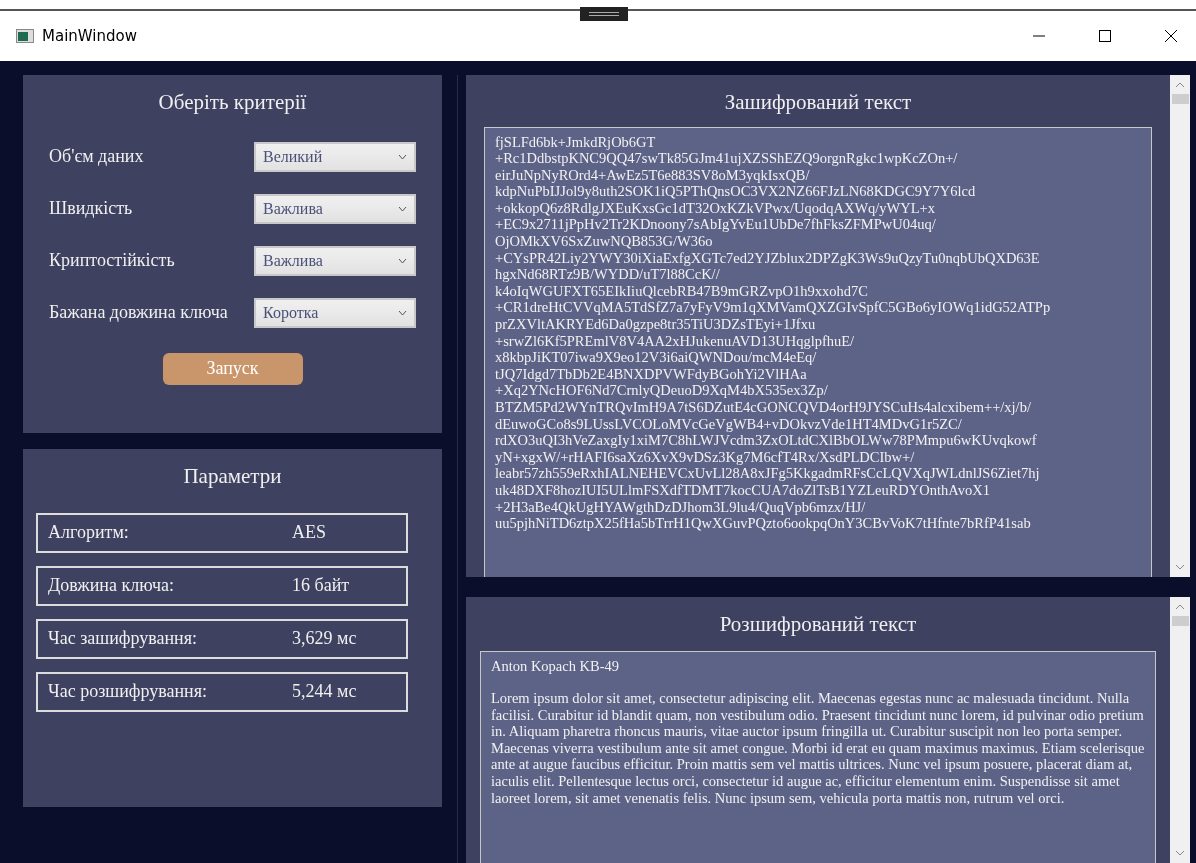 The width and height of the screenshot is (1196, 863). Describe the element at coordinates (682, 291) in the screenshot. I see `cipher-line: k4oIqWGUFXT65EIkIiuQlcebRB47B9mGRZvpO1h9xxohd7C` at that location.